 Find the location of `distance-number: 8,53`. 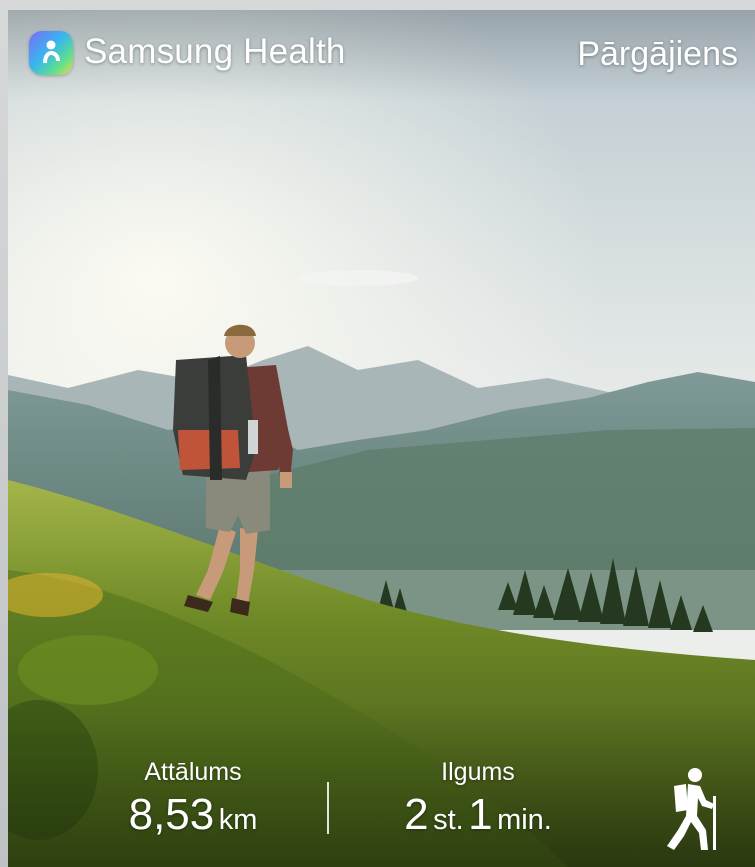

distance-number: 8,53 is located at coordinates (171, 814).